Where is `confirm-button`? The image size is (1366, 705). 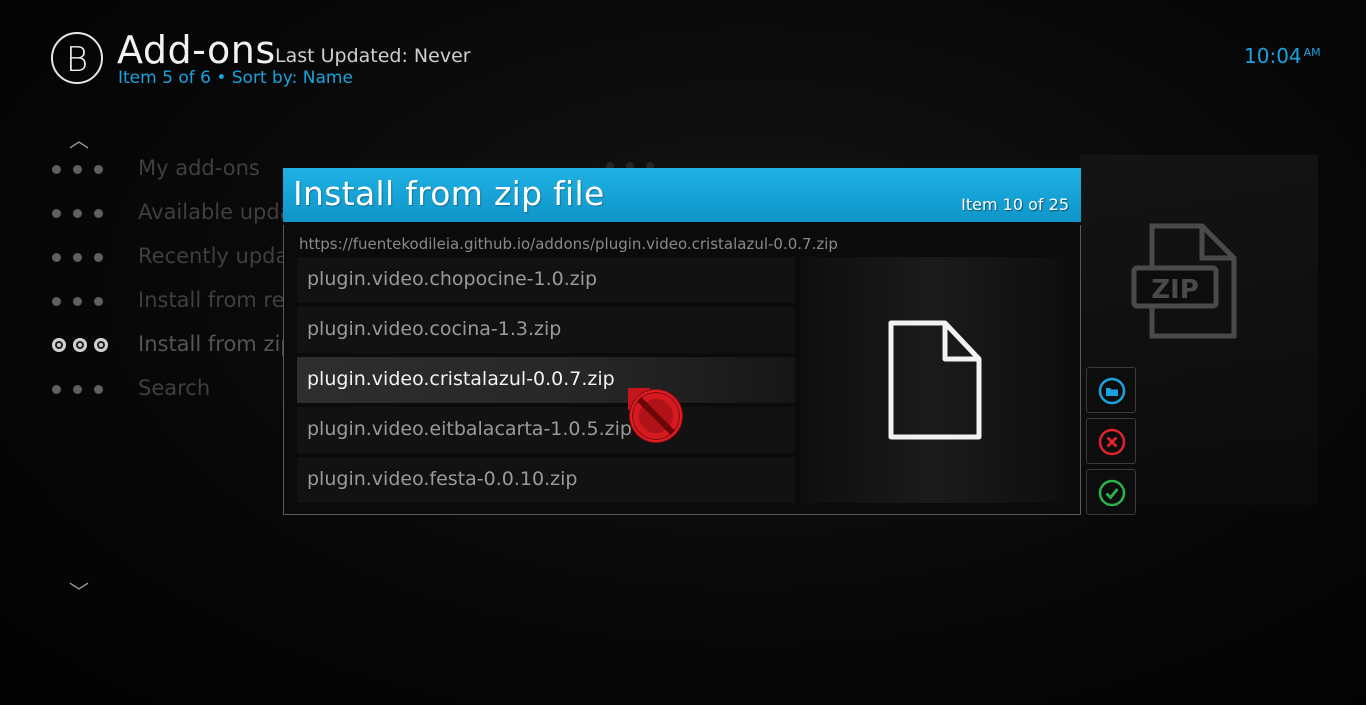
confirm-button is located at coordinates (1111, 492).